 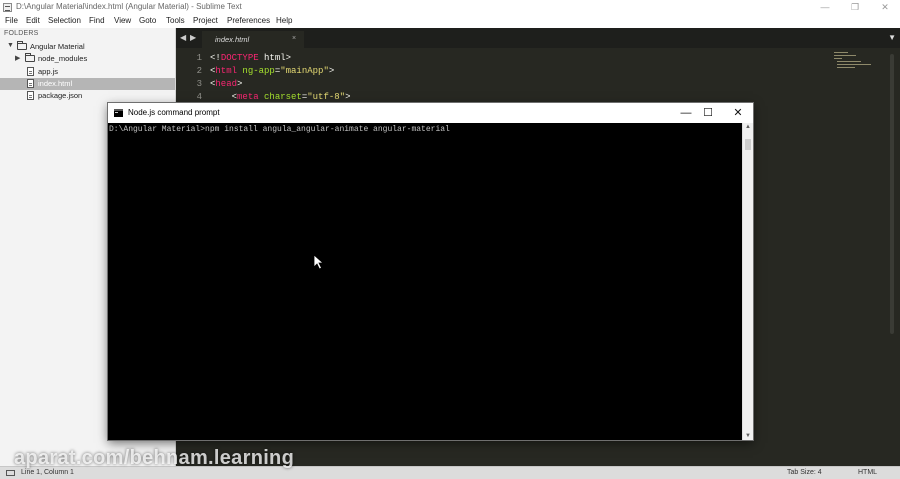 I want to click on menu-goto: Goto, so click(x=147, y=20).